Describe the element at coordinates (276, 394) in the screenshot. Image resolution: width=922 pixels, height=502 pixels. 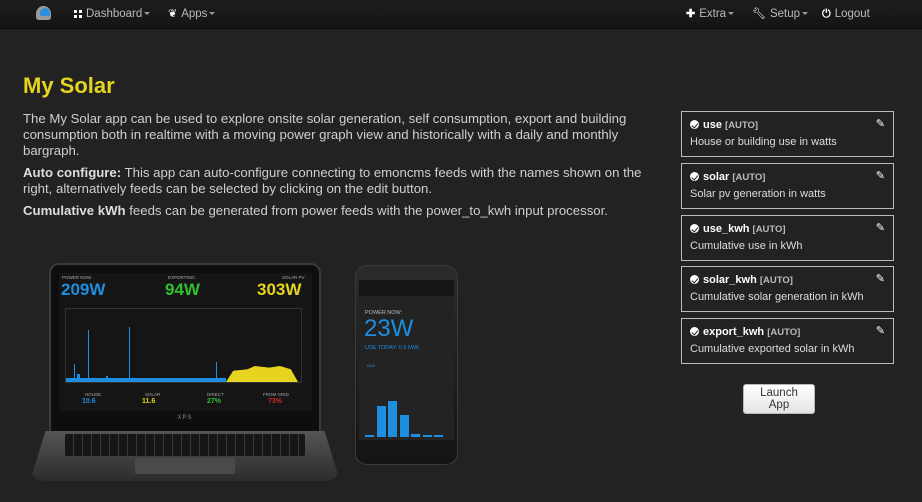
I see `lp-from-grid-label: FROM GRID` at that location.